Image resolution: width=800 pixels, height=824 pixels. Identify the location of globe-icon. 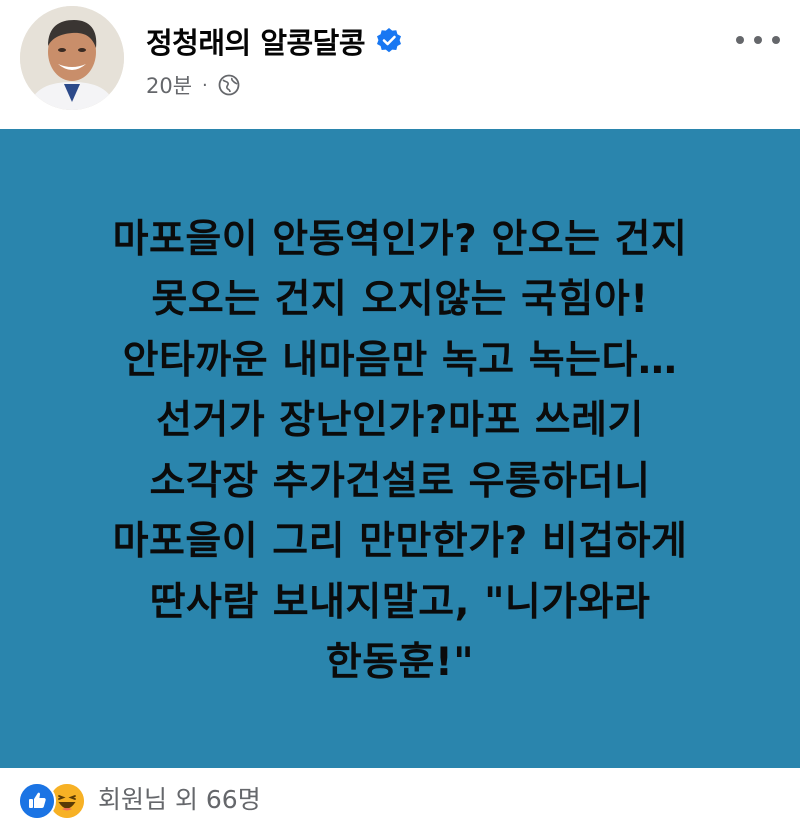
(229, 85).